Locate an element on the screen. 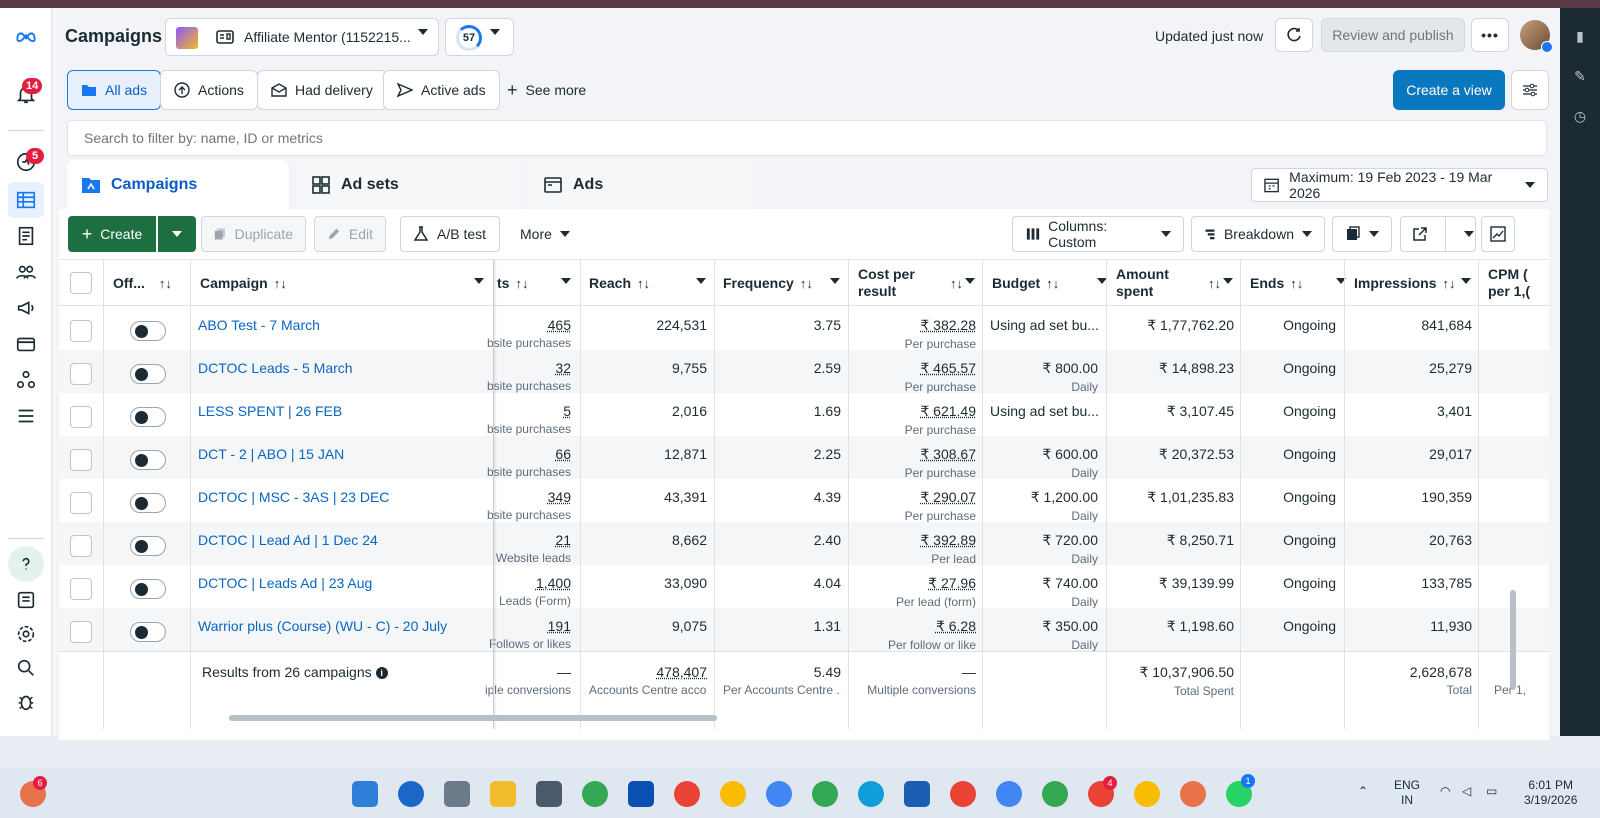 The width and height of the screenshot is (1600, 818). language-indicator: ENG IN is located at coordinates (1407, 793).